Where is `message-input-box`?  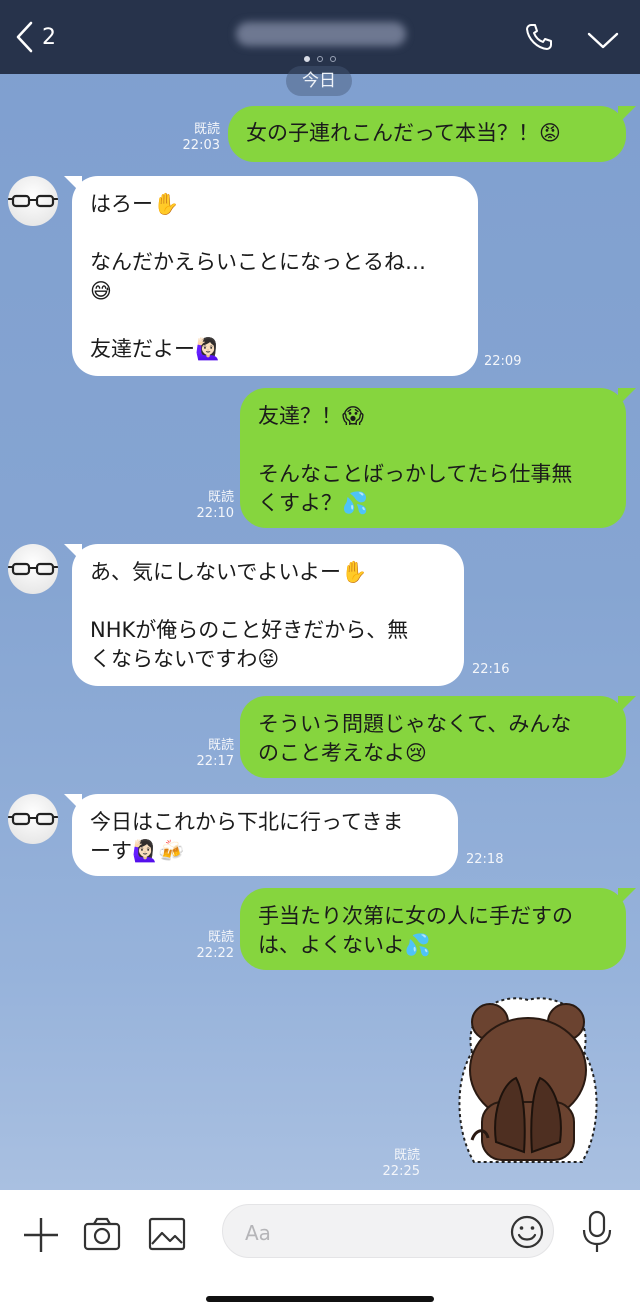
message-input-box is located at coordinates (388, 1231).